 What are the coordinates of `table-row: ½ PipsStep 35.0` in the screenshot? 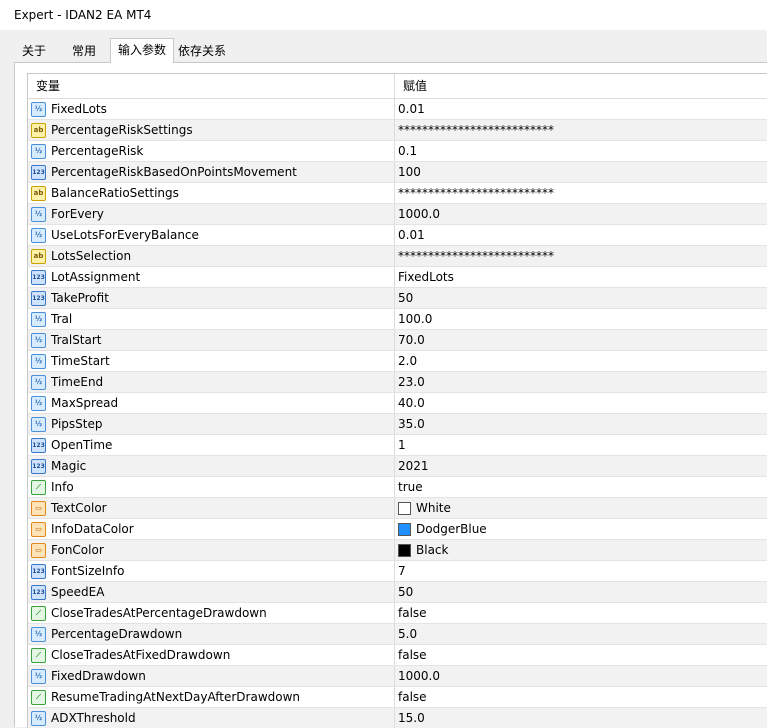 It's located at (397, 424).